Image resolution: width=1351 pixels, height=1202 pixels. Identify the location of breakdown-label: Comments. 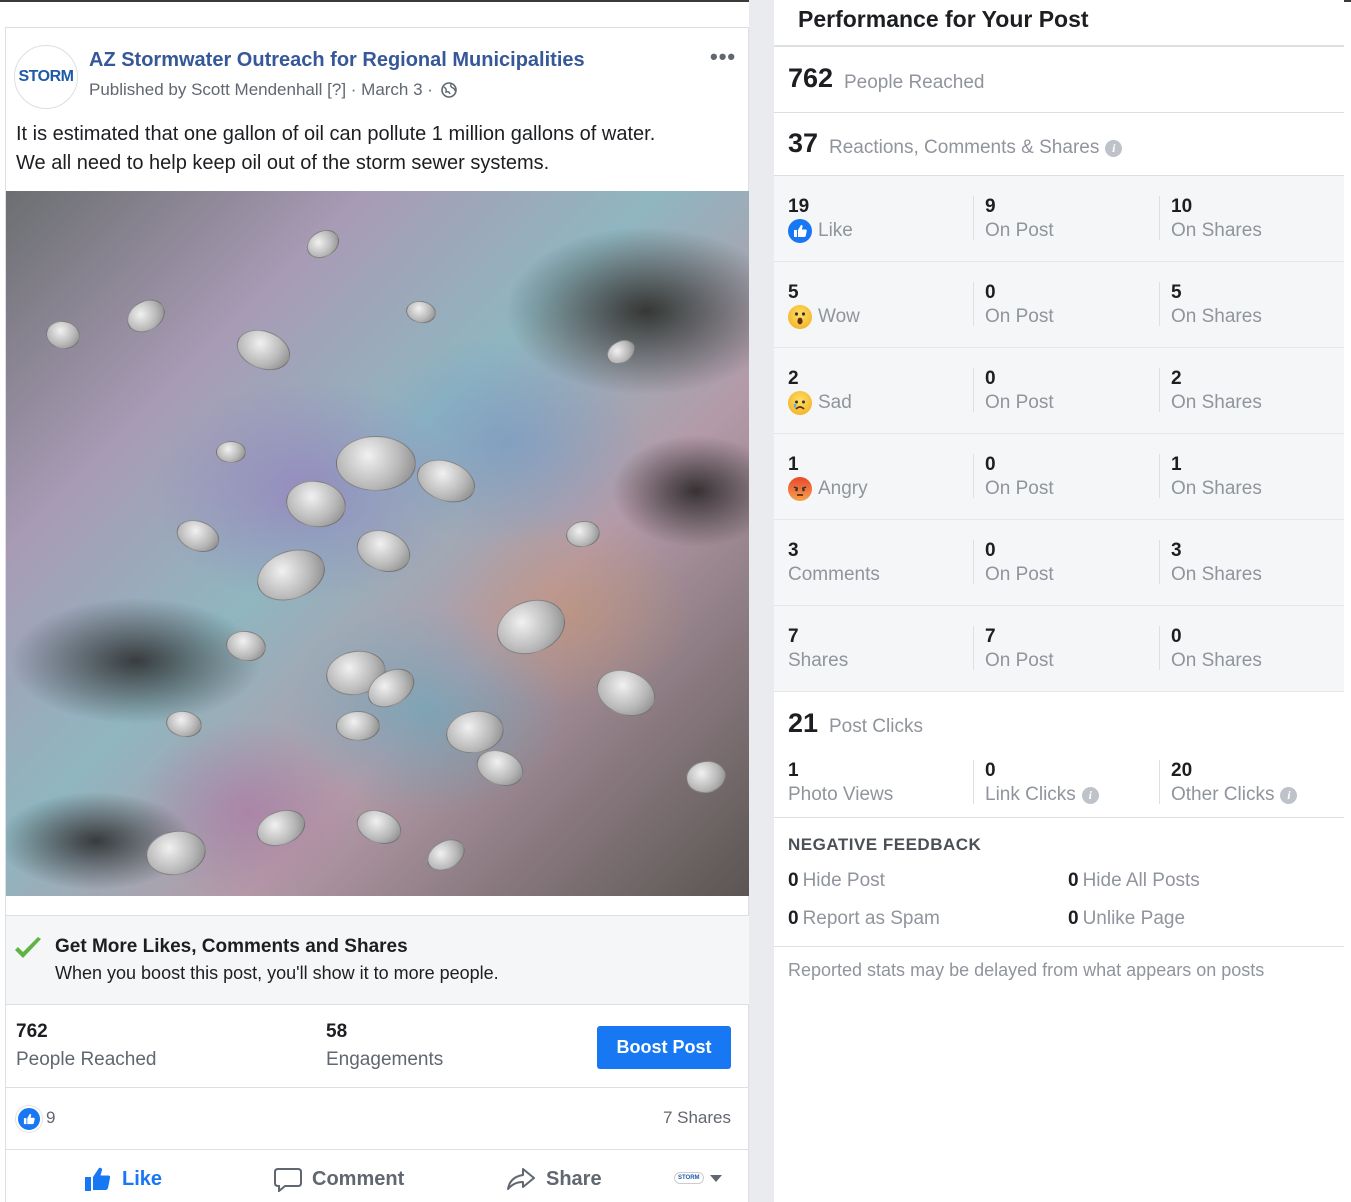
(834, 574).